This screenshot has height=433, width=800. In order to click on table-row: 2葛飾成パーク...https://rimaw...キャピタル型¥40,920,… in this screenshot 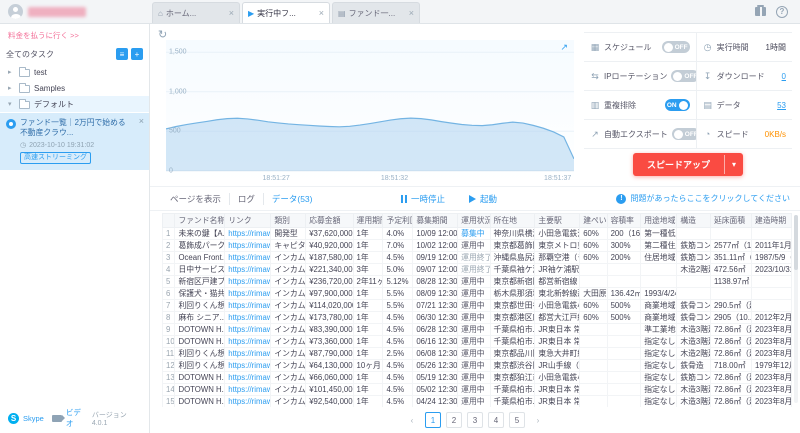, I will do `click(476, 245)`.